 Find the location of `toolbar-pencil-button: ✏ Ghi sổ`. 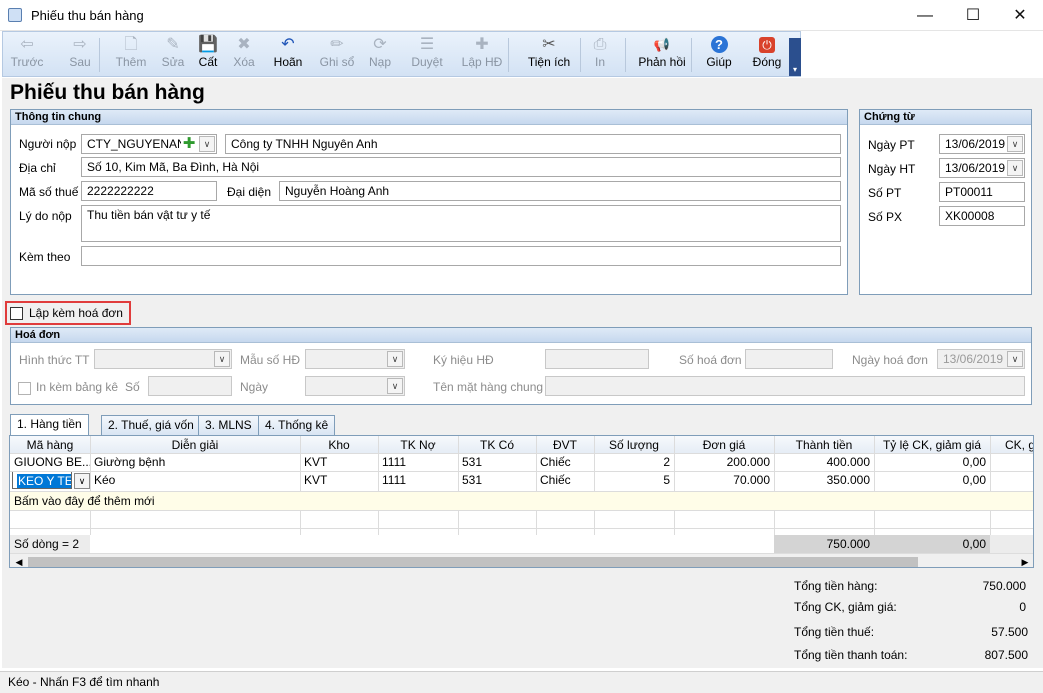

toolbar-pencil-button: ✏ Ghi sổ is located at coordinates (337, 55).